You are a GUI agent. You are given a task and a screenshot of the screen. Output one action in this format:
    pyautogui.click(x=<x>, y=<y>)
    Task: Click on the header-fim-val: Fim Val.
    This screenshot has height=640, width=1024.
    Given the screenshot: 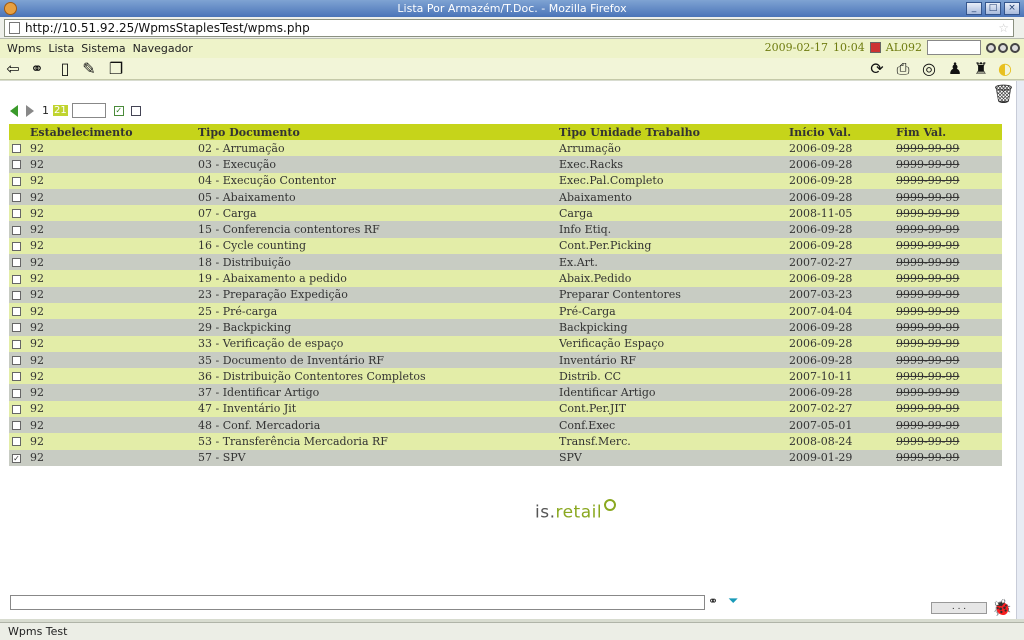 What is the action you would take?
    pyautogui.click(x=949, y=132)
    